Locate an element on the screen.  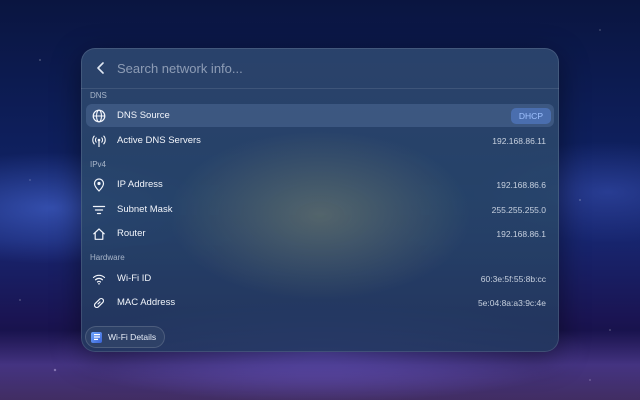
row-value: 192.168.86.11 is located at coordinates (519, 140).